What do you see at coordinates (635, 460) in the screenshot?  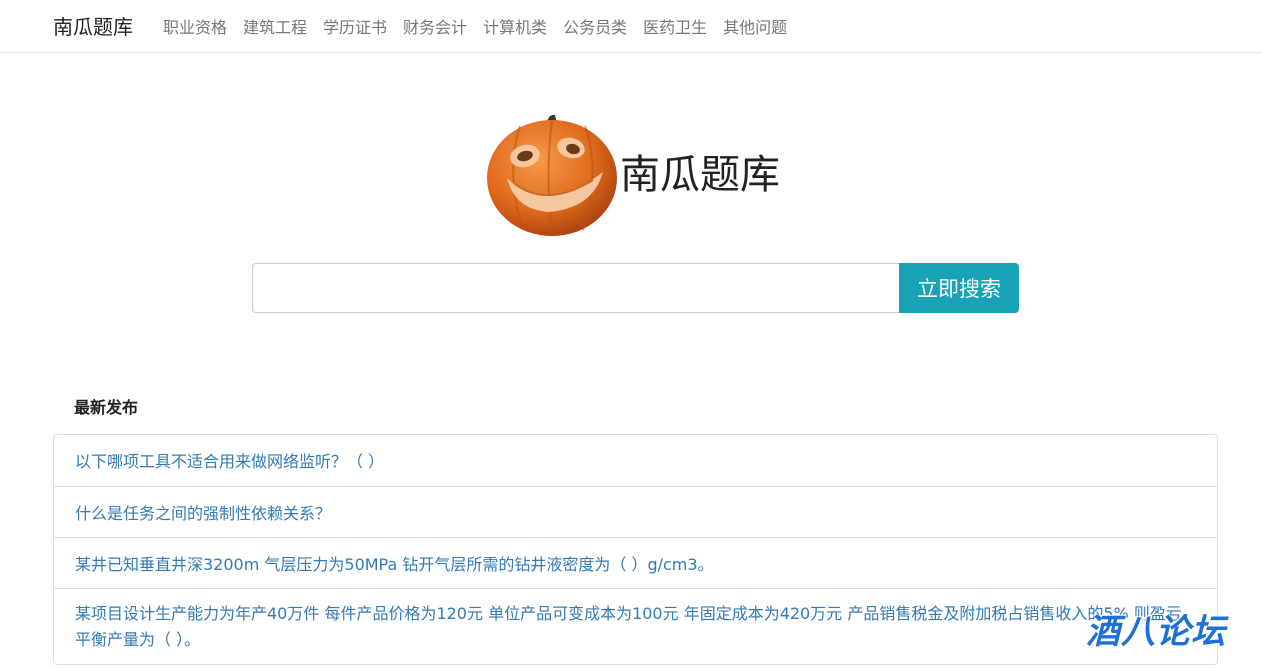 I see `list-item: 以下哪项工具不适合用来做网络监听？（ ）` at bounding box center [635, 460].